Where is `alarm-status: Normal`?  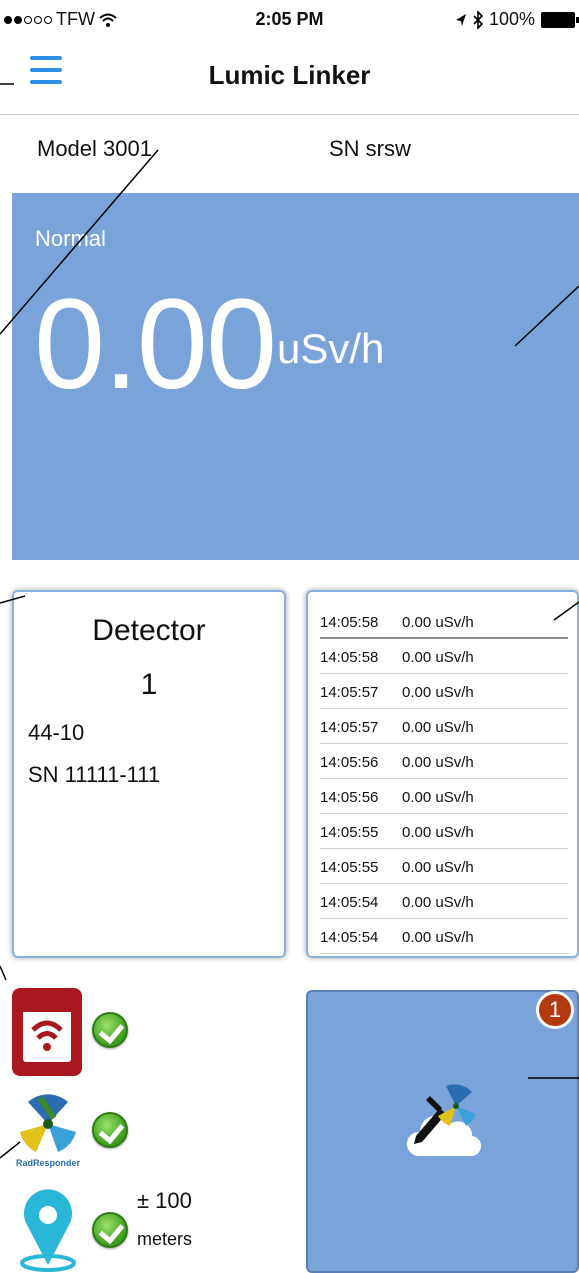
alarm-status: Normal is located at coordinates (70, 238).